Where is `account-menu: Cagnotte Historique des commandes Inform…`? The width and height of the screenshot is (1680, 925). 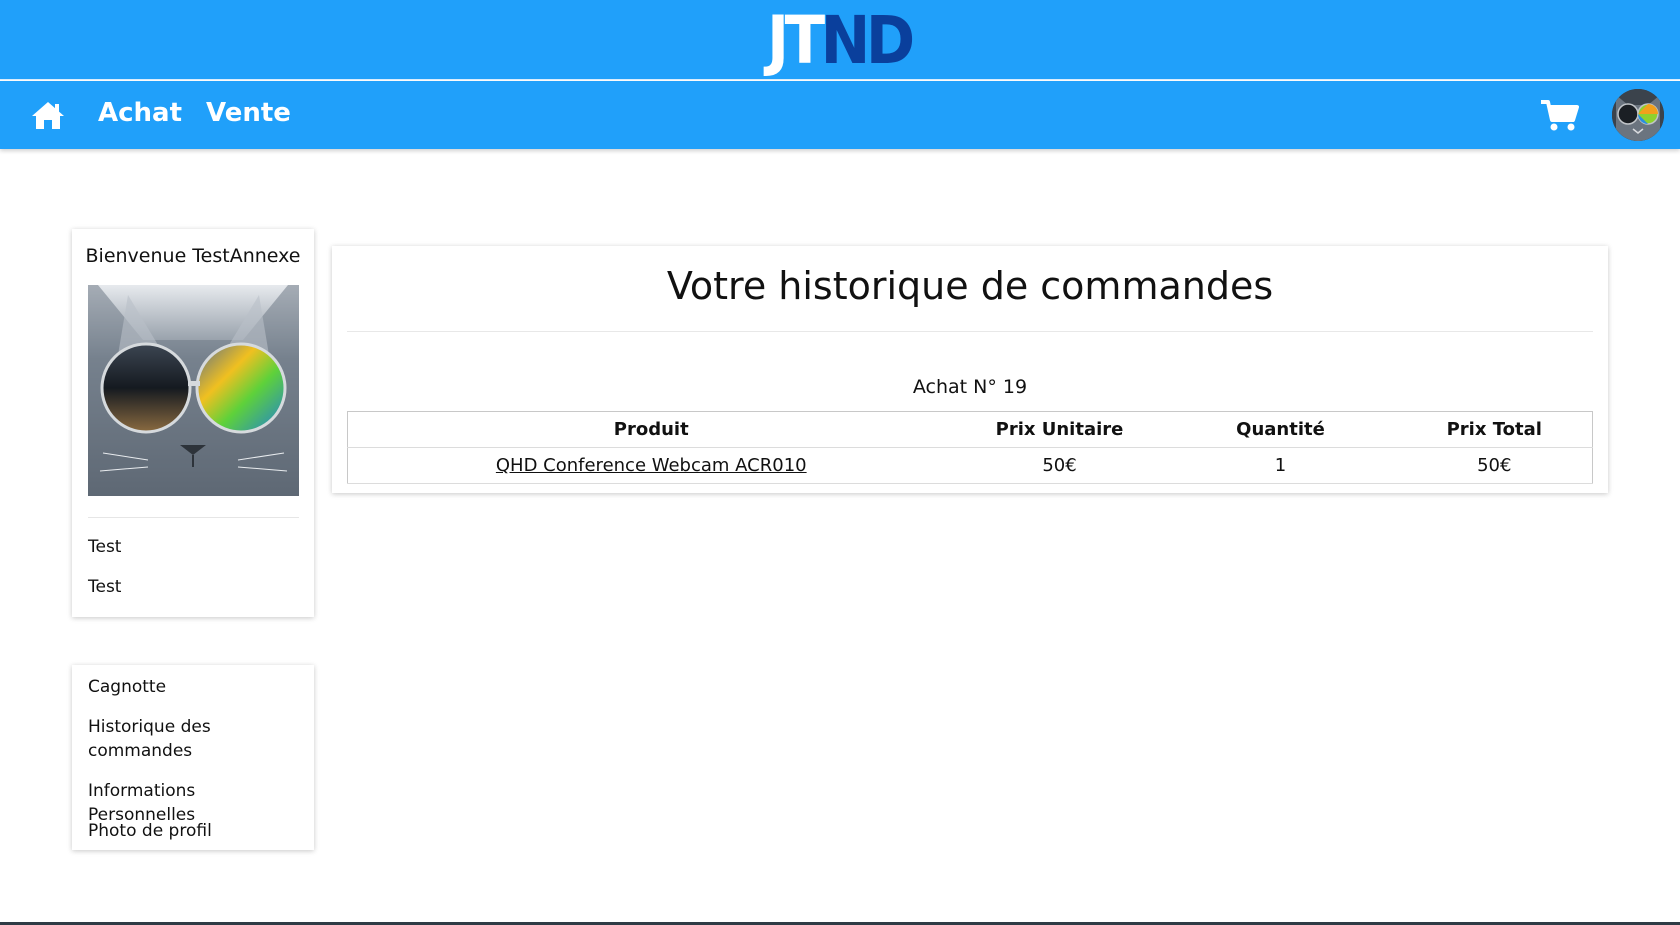 account-menu: Cagnotte Historique des commandes Inform… is located at coordinates (193, 757).